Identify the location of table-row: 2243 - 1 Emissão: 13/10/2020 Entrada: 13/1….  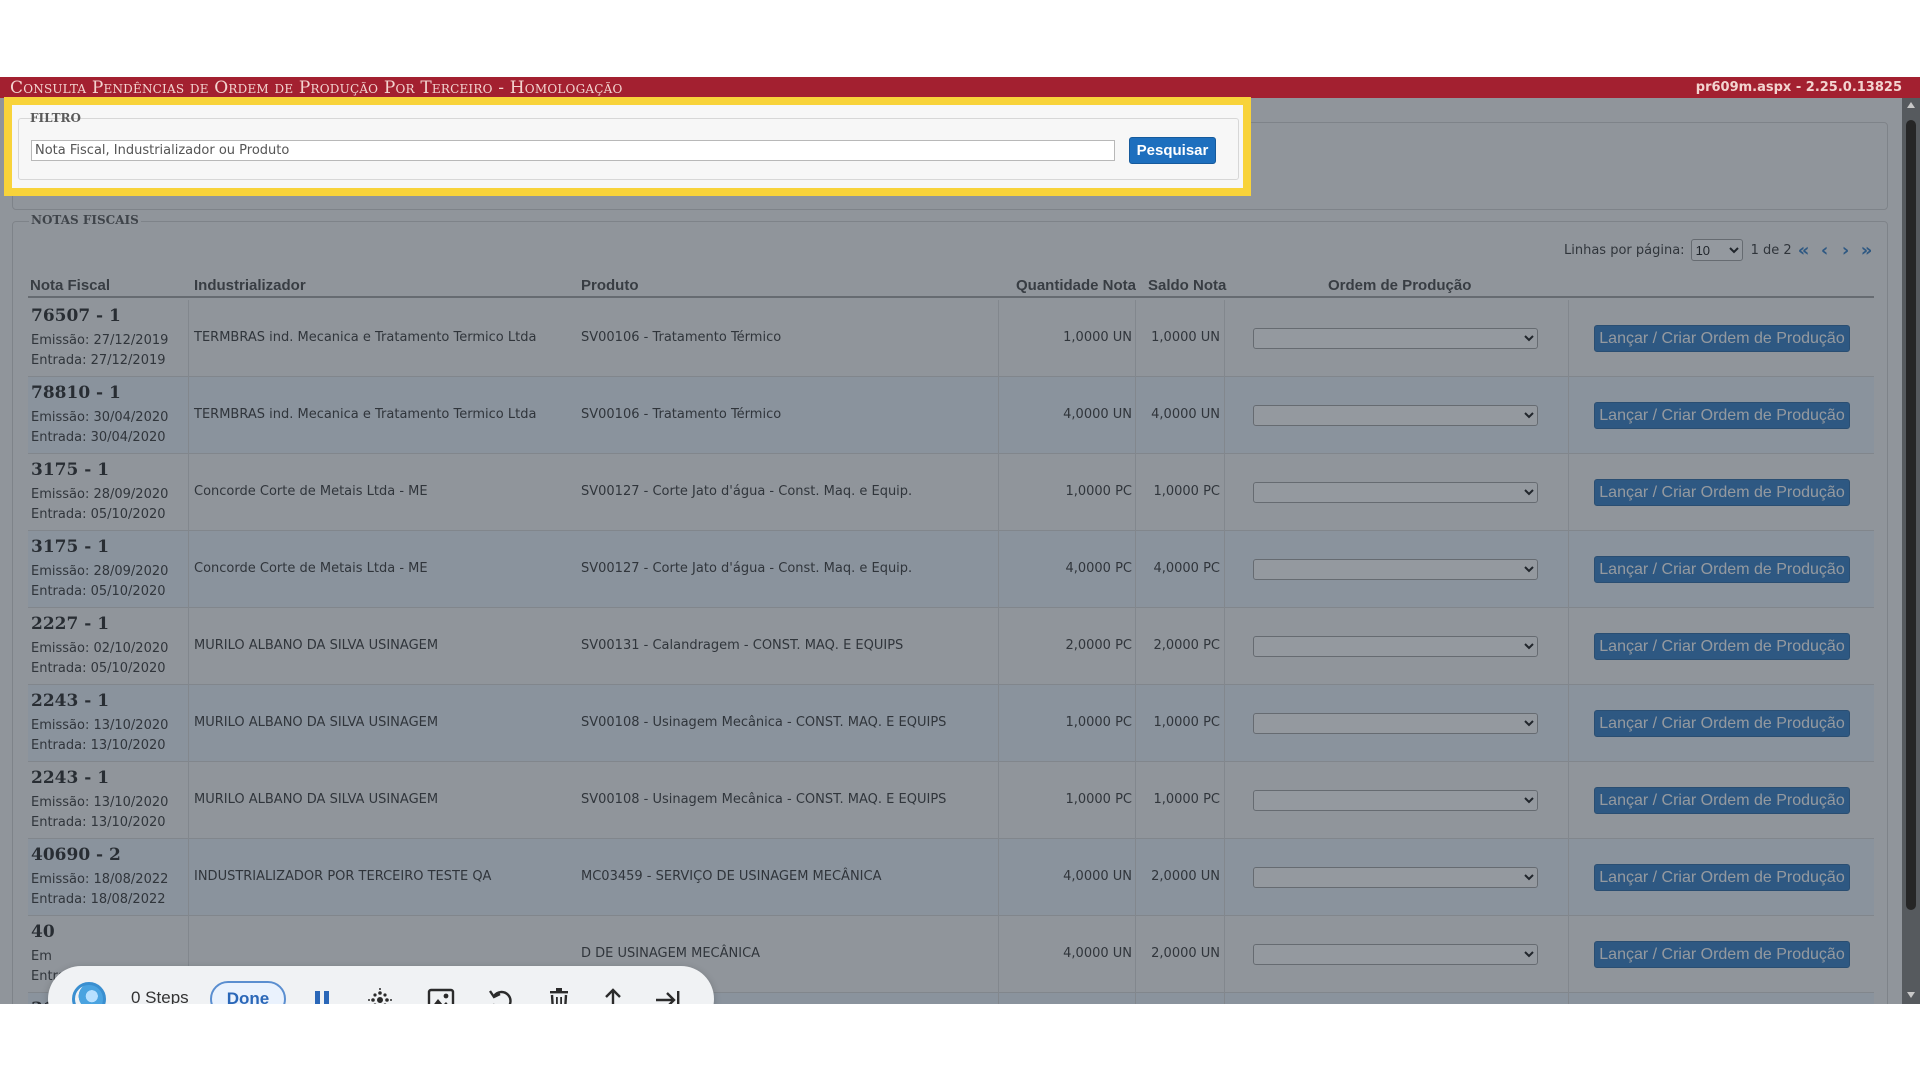
(951, 800).